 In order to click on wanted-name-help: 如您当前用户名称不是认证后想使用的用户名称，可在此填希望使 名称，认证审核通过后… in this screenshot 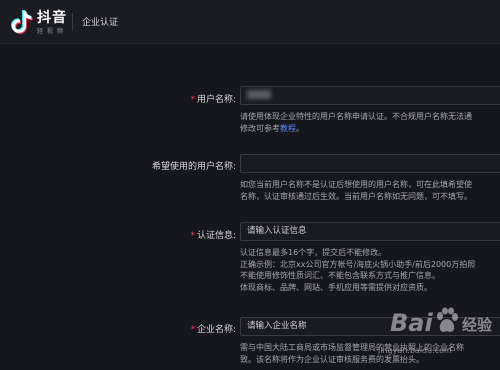, I will do `click(356, 190)`.